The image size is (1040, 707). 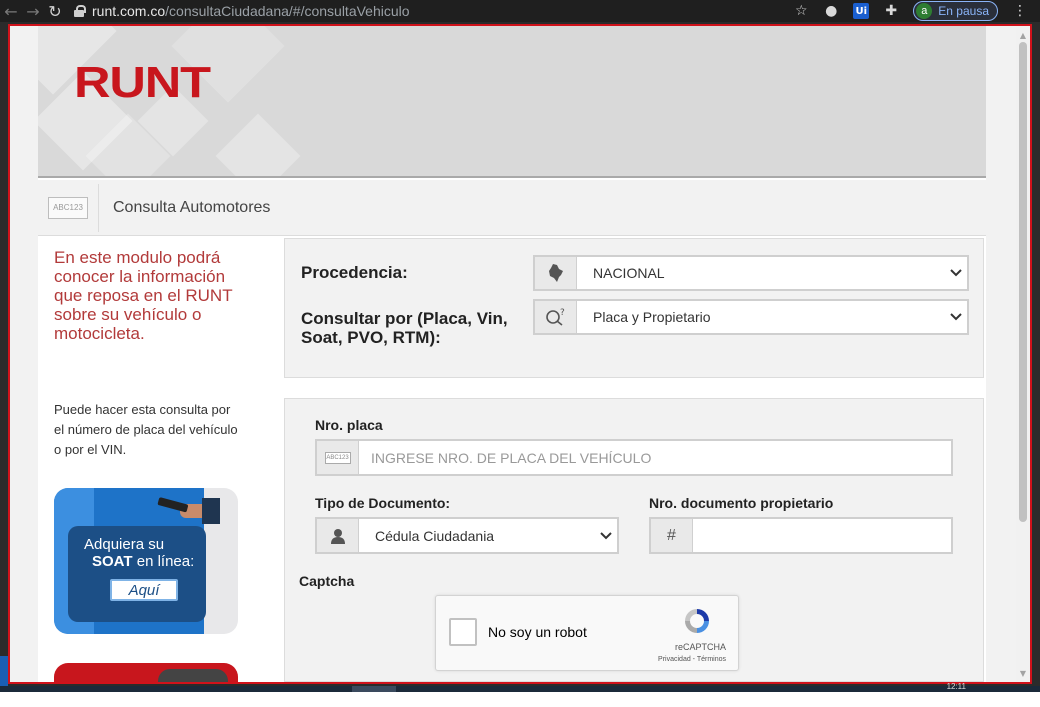 I want to click on vertical-scrollbar: ▲ ▼, so click(x=1023, y=354).